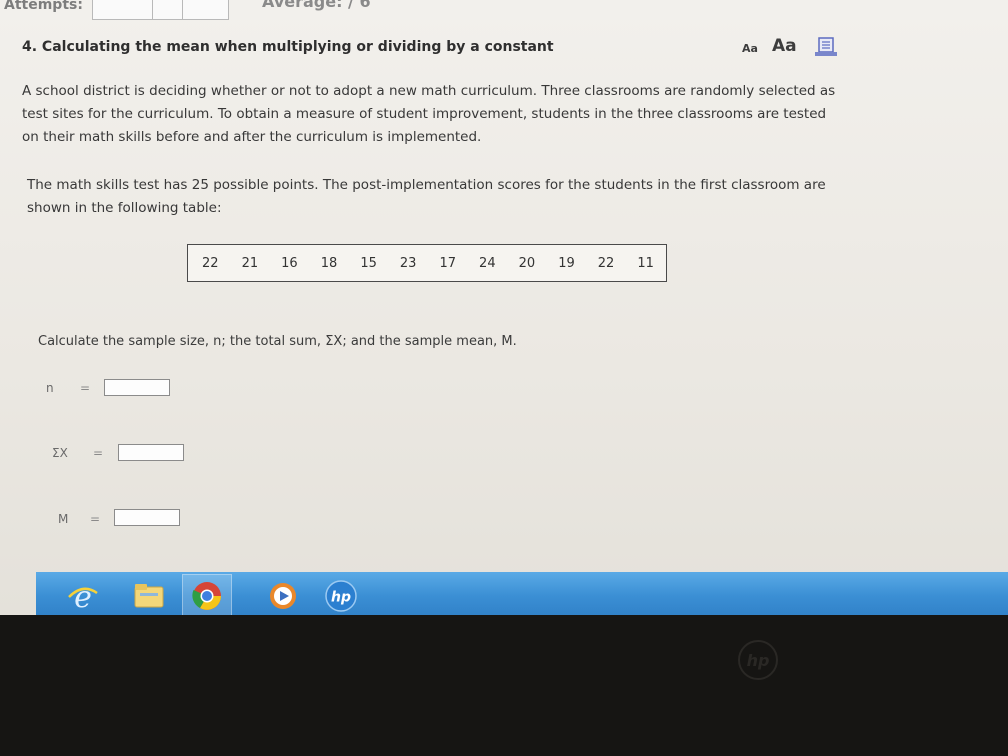  Describe the element at coordinates (98, 453) in the screenshot. I see `sum-equals: =` at that location.